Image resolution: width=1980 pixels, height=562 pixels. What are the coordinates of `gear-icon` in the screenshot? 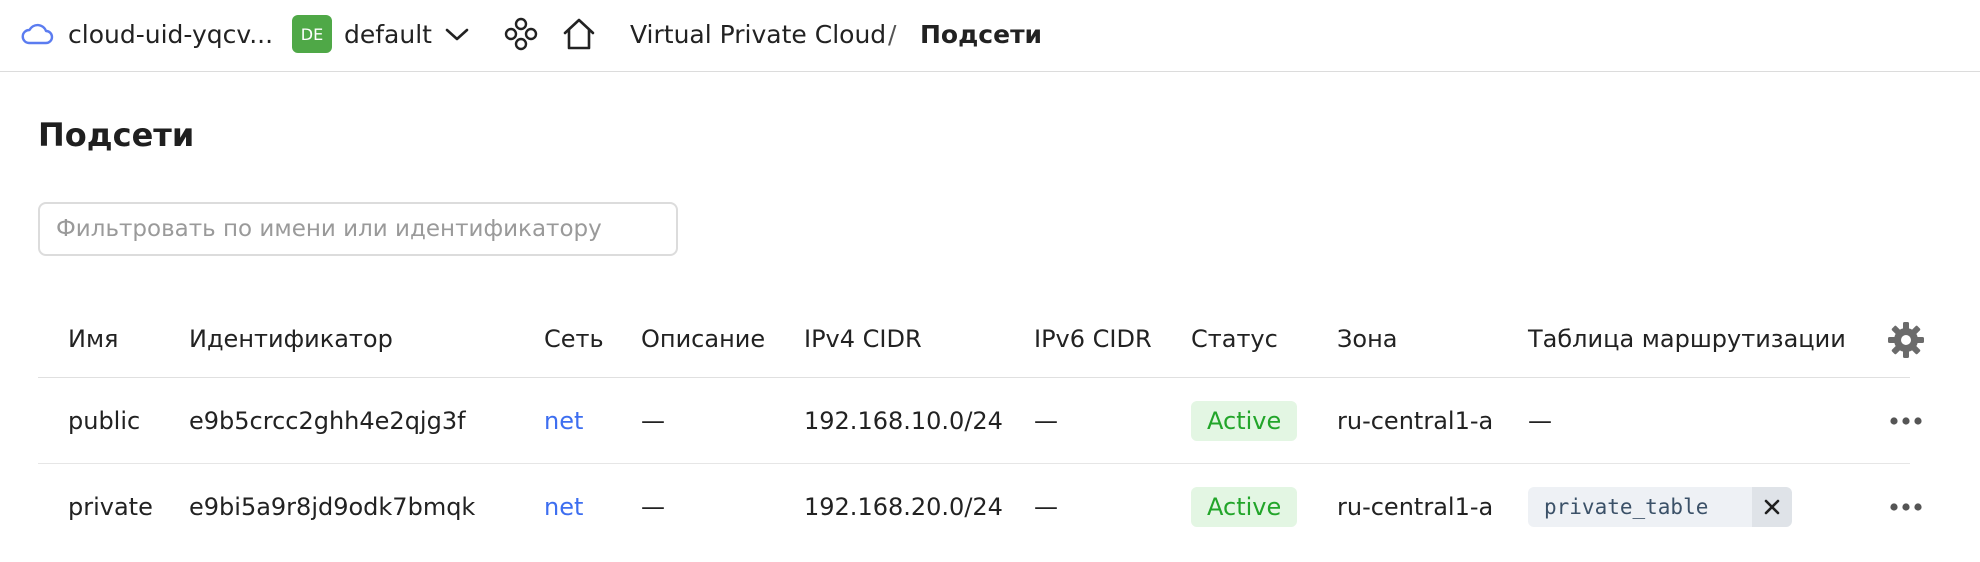 It's located at (1906, 340).